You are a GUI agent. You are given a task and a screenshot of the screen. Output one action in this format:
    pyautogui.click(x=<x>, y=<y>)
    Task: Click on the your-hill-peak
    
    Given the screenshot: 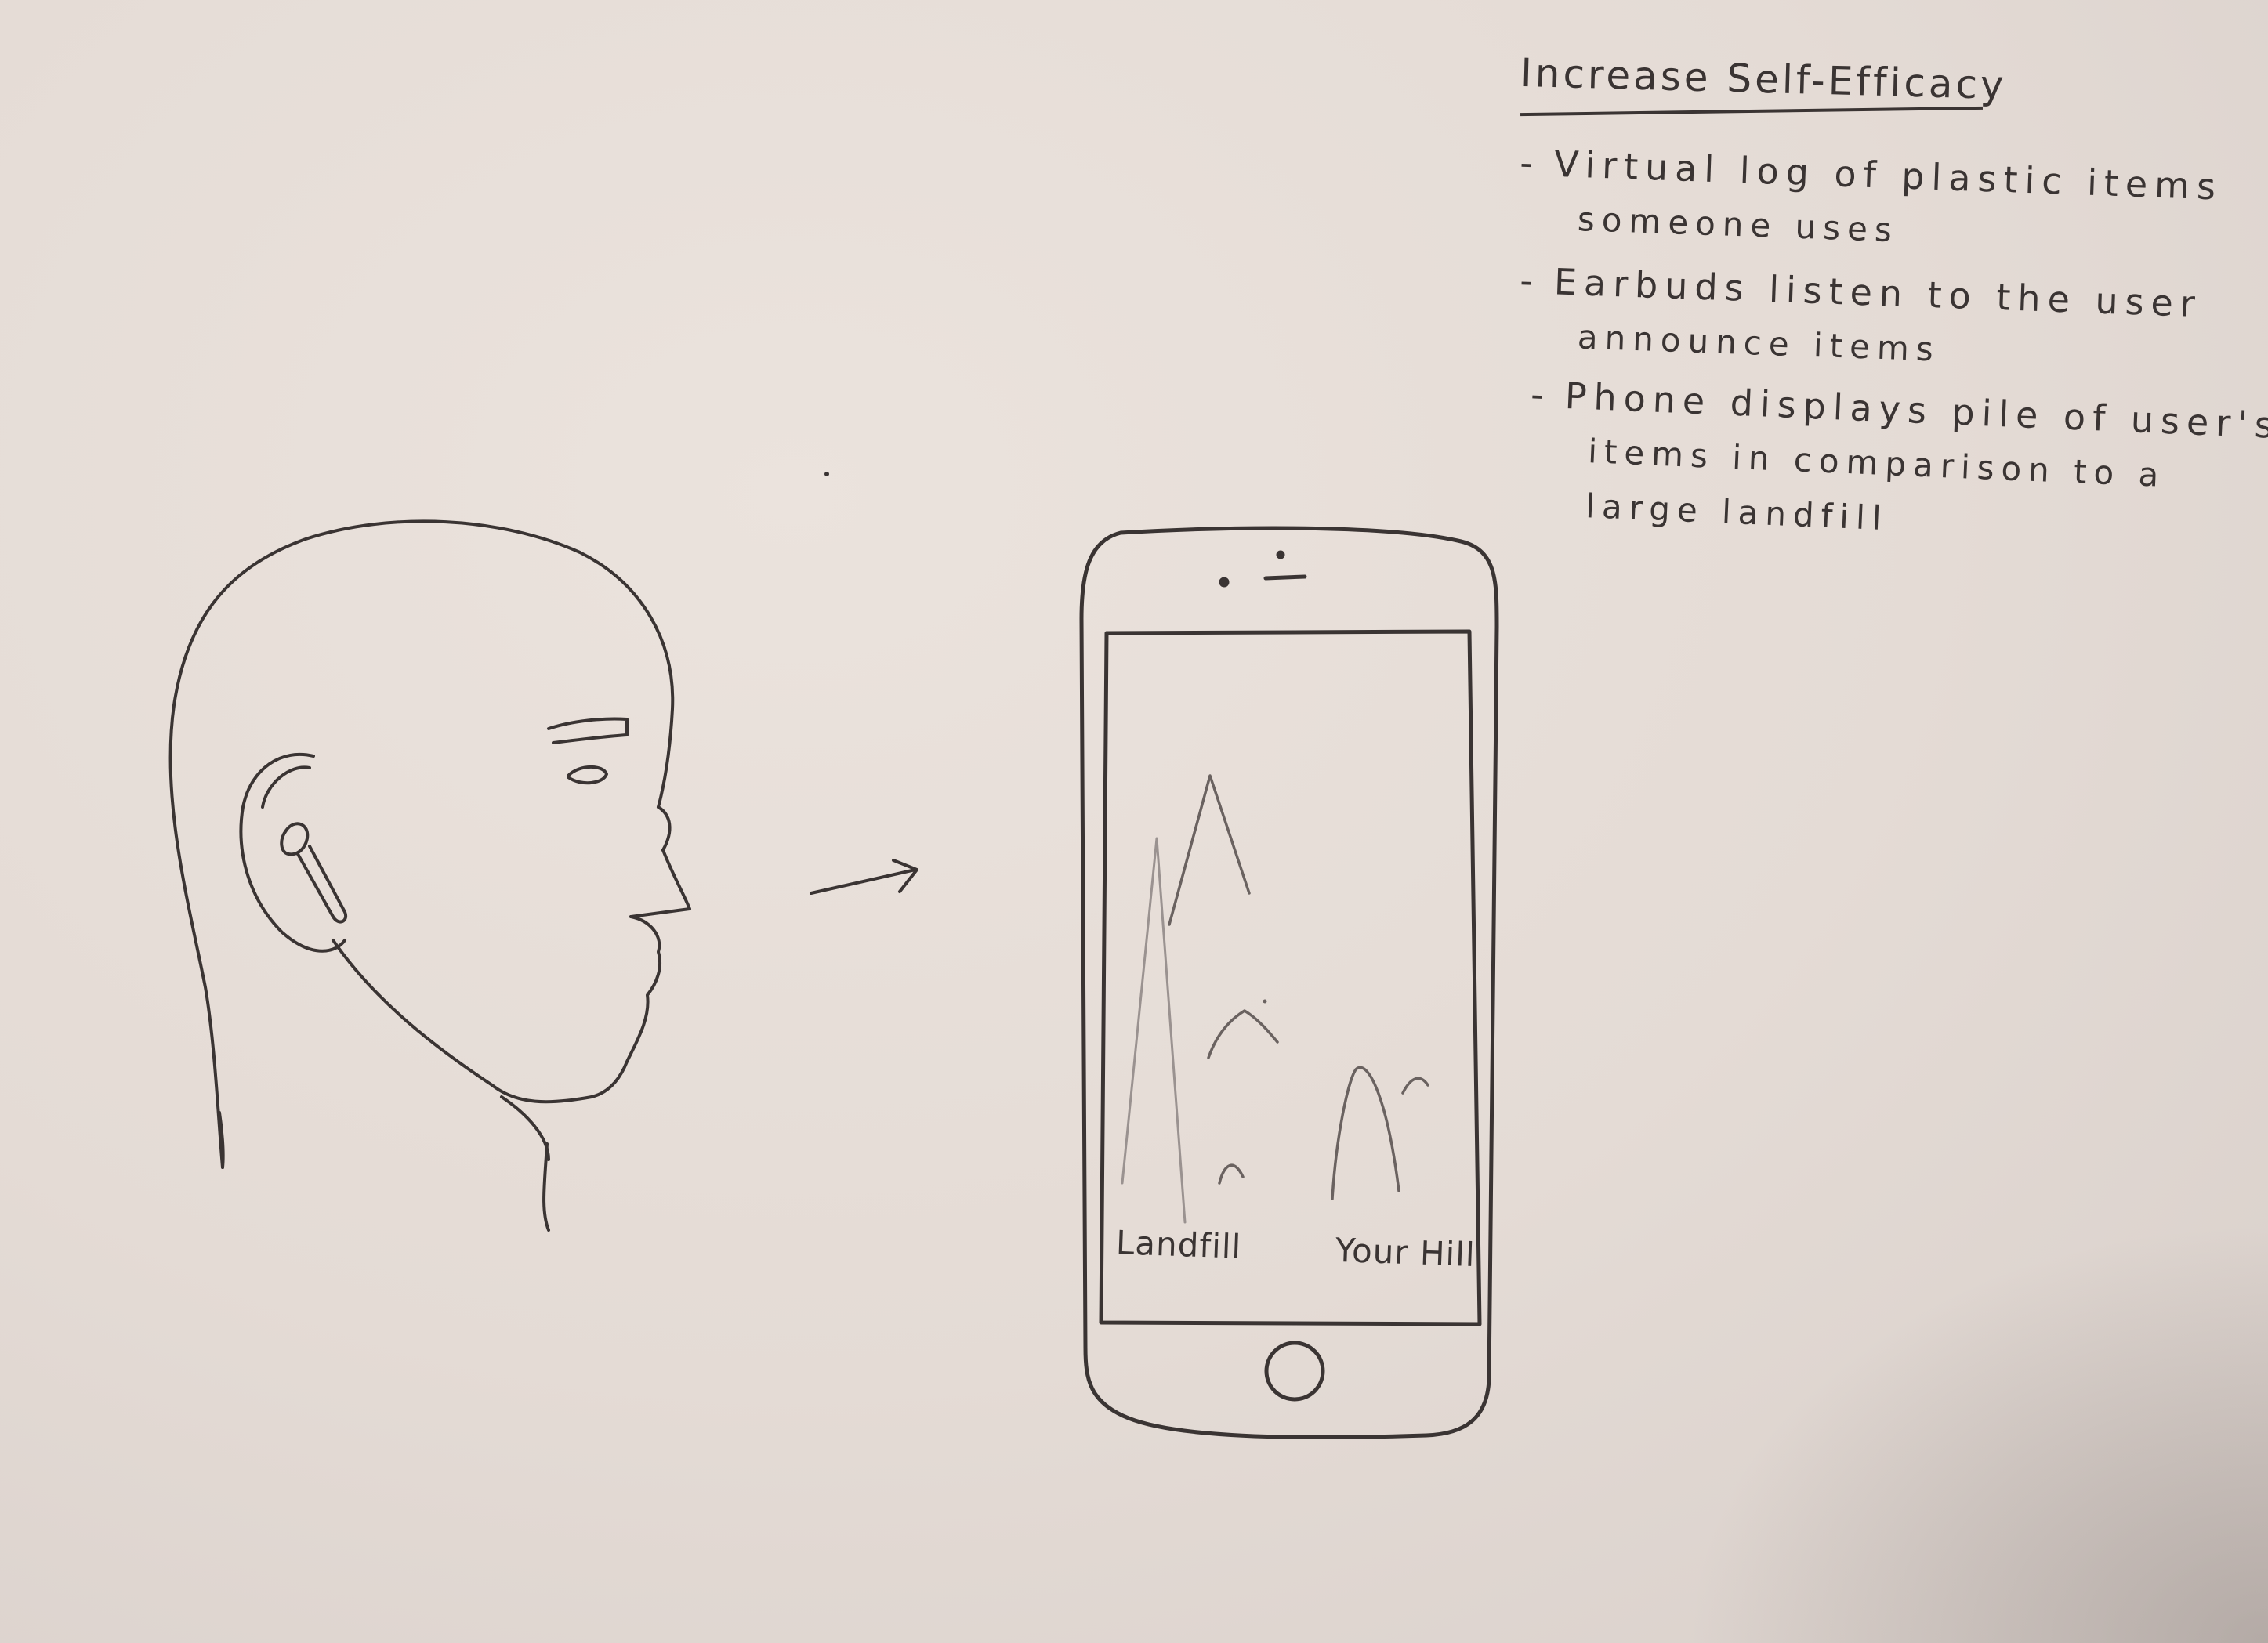 What is the action you would take?
    pyautogui.click(x=1365, y=1133)
    